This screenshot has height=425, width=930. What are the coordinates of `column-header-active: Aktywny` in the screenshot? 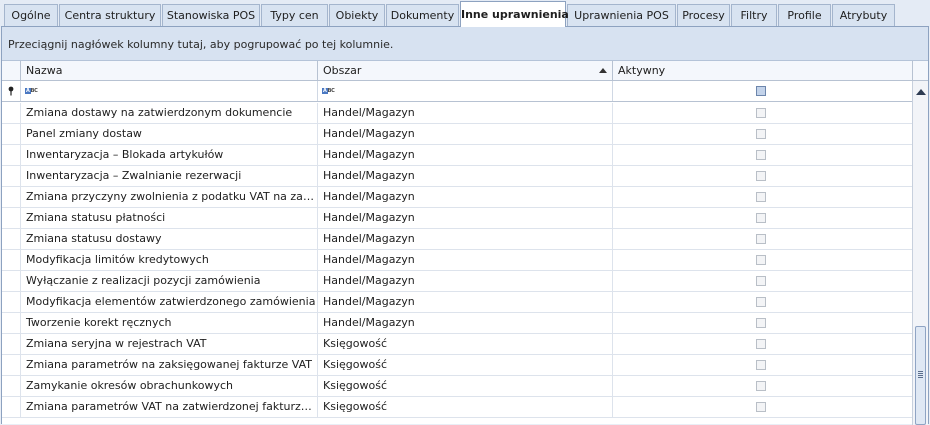 It's located at (762, 70).